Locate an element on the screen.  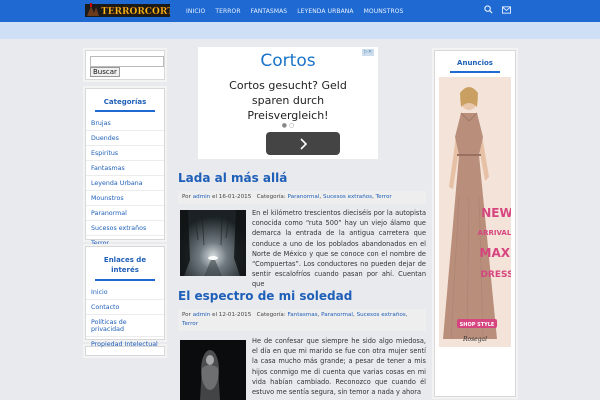
post-title: El espectro de mi soledad is located at coordinates (265, 296).